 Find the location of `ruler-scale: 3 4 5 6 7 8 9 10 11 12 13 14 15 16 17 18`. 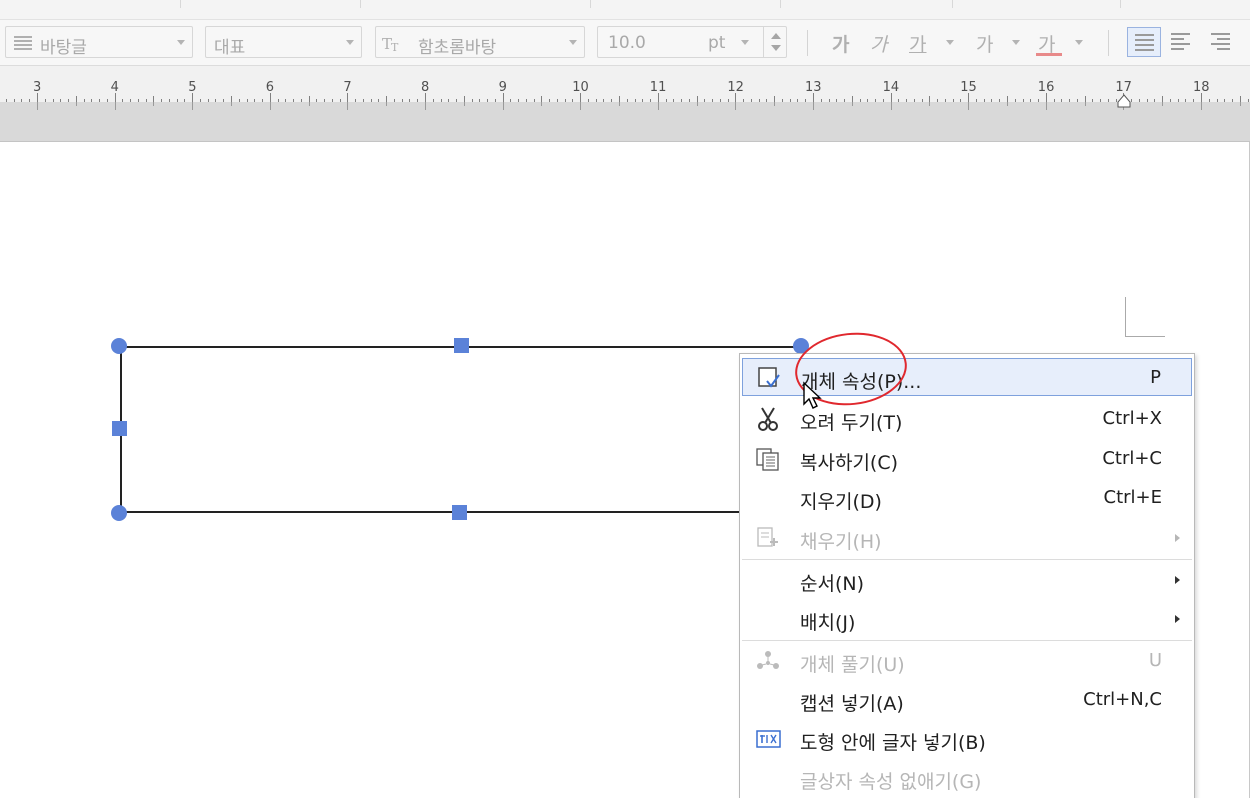

ruler-scale: 3 4 5 6 7 8 9 10 11 12 13 14 15 16 17 18 is located at coordinates (625, 84).